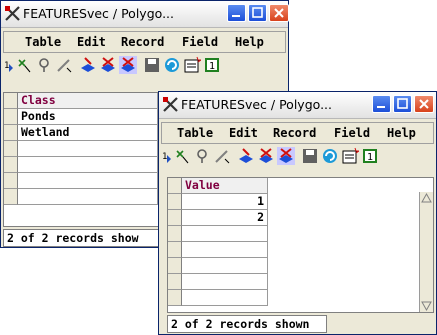 This screenshot has height=335, width=437. I want to click on table-cell: 2, so click(225, 218).